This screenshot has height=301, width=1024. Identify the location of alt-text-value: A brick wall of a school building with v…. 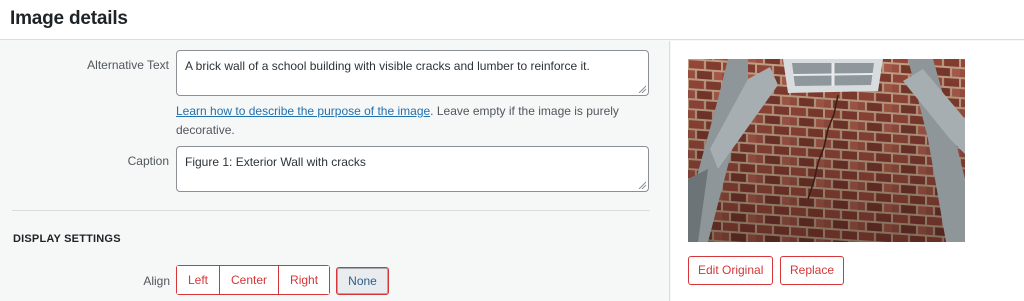
(387, 66).